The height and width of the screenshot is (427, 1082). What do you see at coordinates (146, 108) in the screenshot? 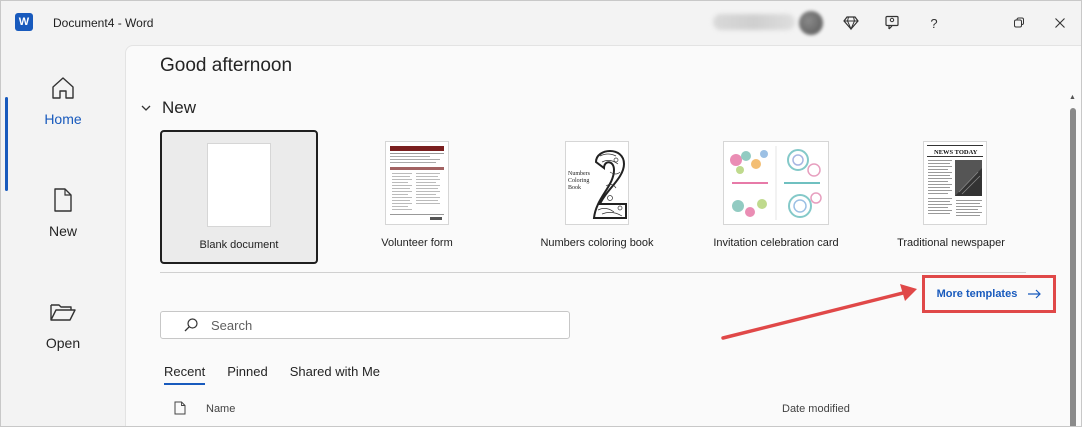
I see `chevron-down-icon` at bounding box center [146, 108].